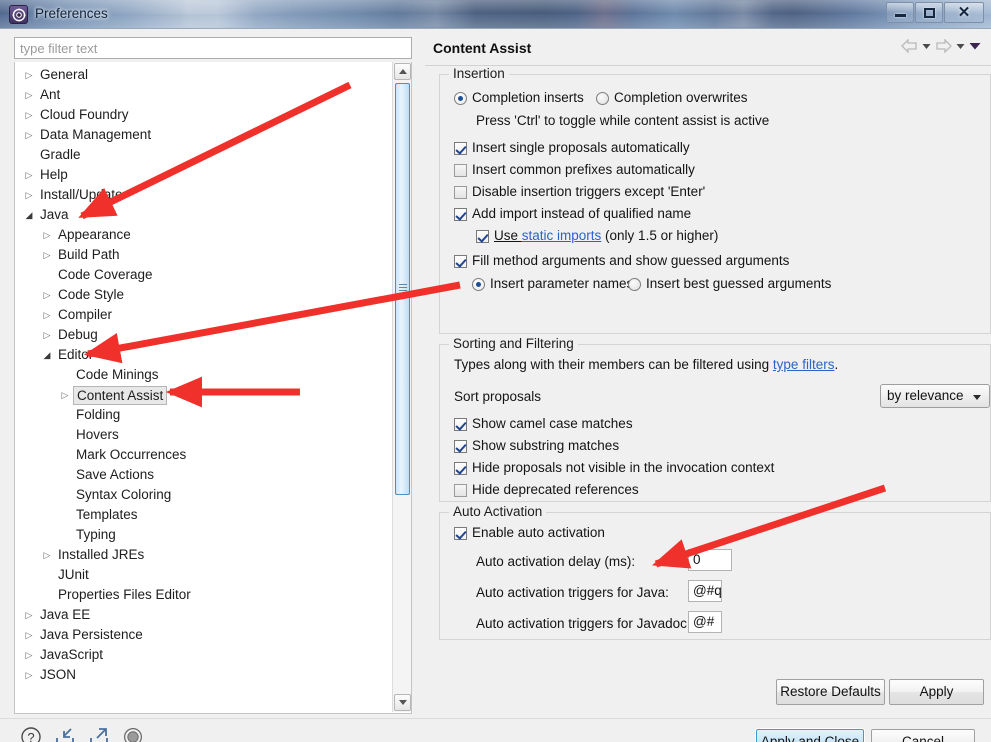 The image size is (991, 742). I want to click on radio-completion-inserts: Completion inserts, so click(519, 97).